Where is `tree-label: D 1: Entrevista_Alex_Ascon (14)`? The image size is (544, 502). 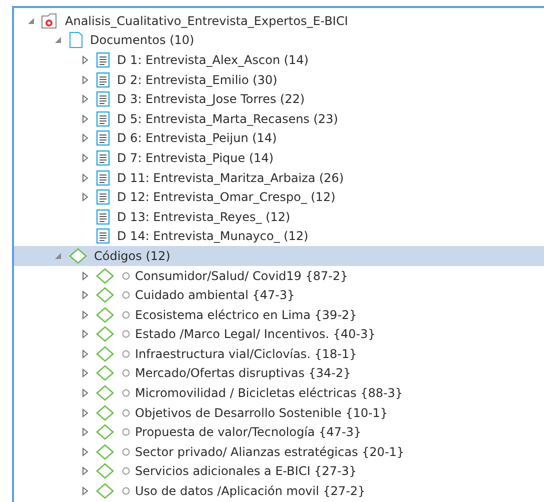 tree-label: D 1: Entrevista_Alex_Ascon (14) is located at coordinates (213, 60).